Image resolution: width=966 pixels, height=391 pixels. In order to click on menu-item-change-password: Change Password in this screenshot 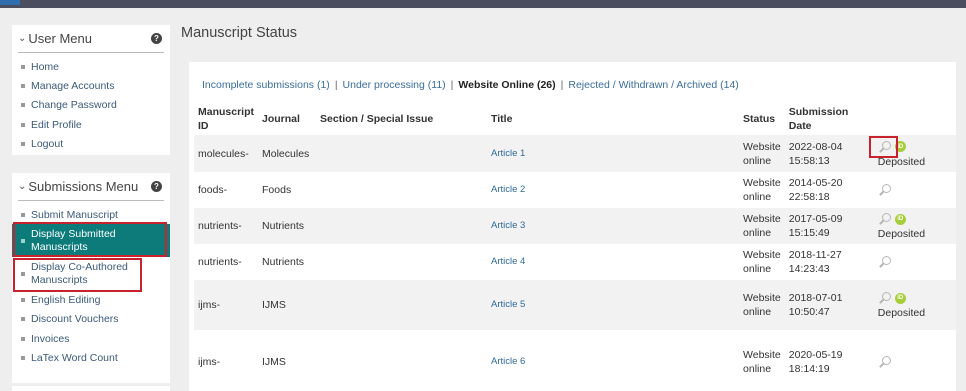, I will do `click(91, 105)`.